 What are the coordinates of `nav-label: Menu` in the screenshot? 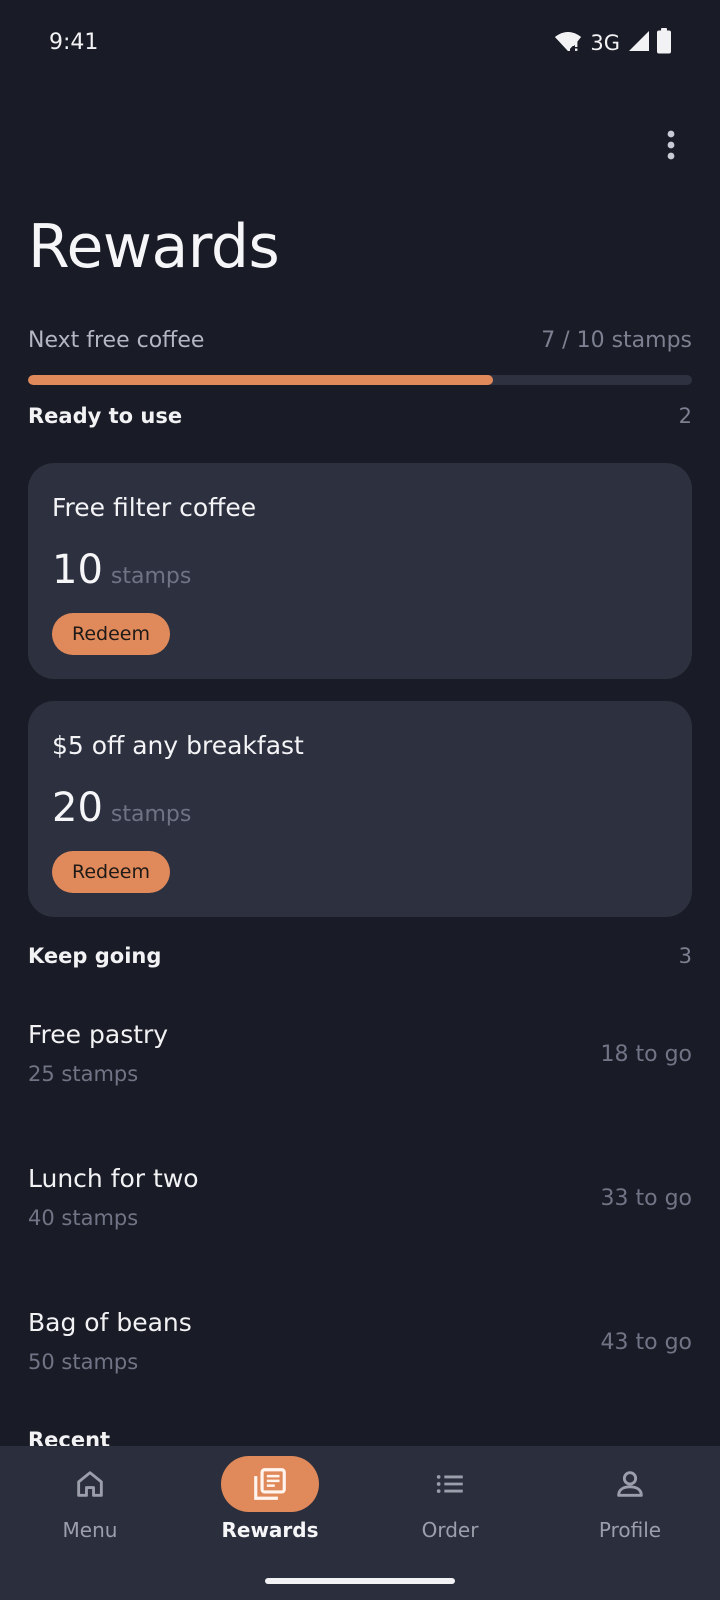 It's located at (90, 1530).